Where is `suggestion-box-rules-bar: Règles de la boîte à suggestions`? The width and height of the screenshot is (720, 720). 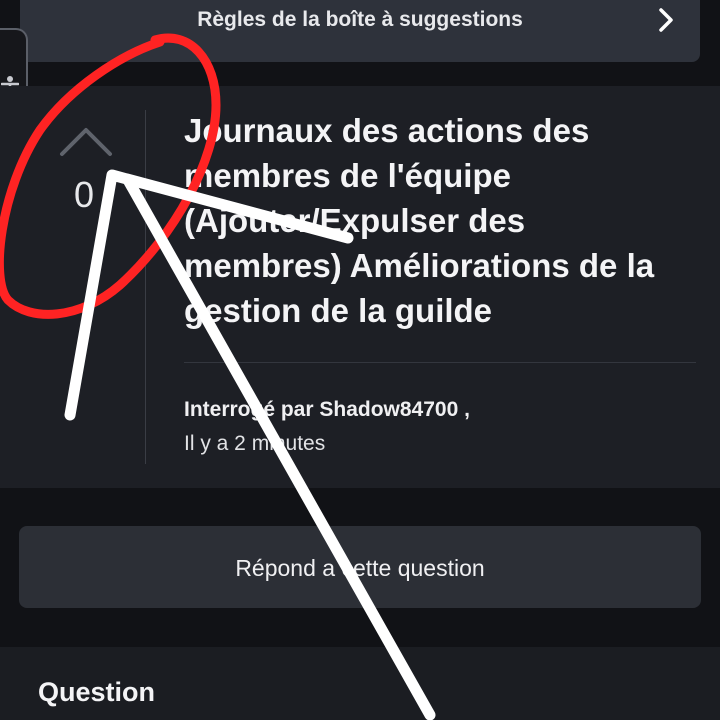
suggestion-box-rules-bar: Règles de la boîte à suggestions is located at coordinates (360, 31).